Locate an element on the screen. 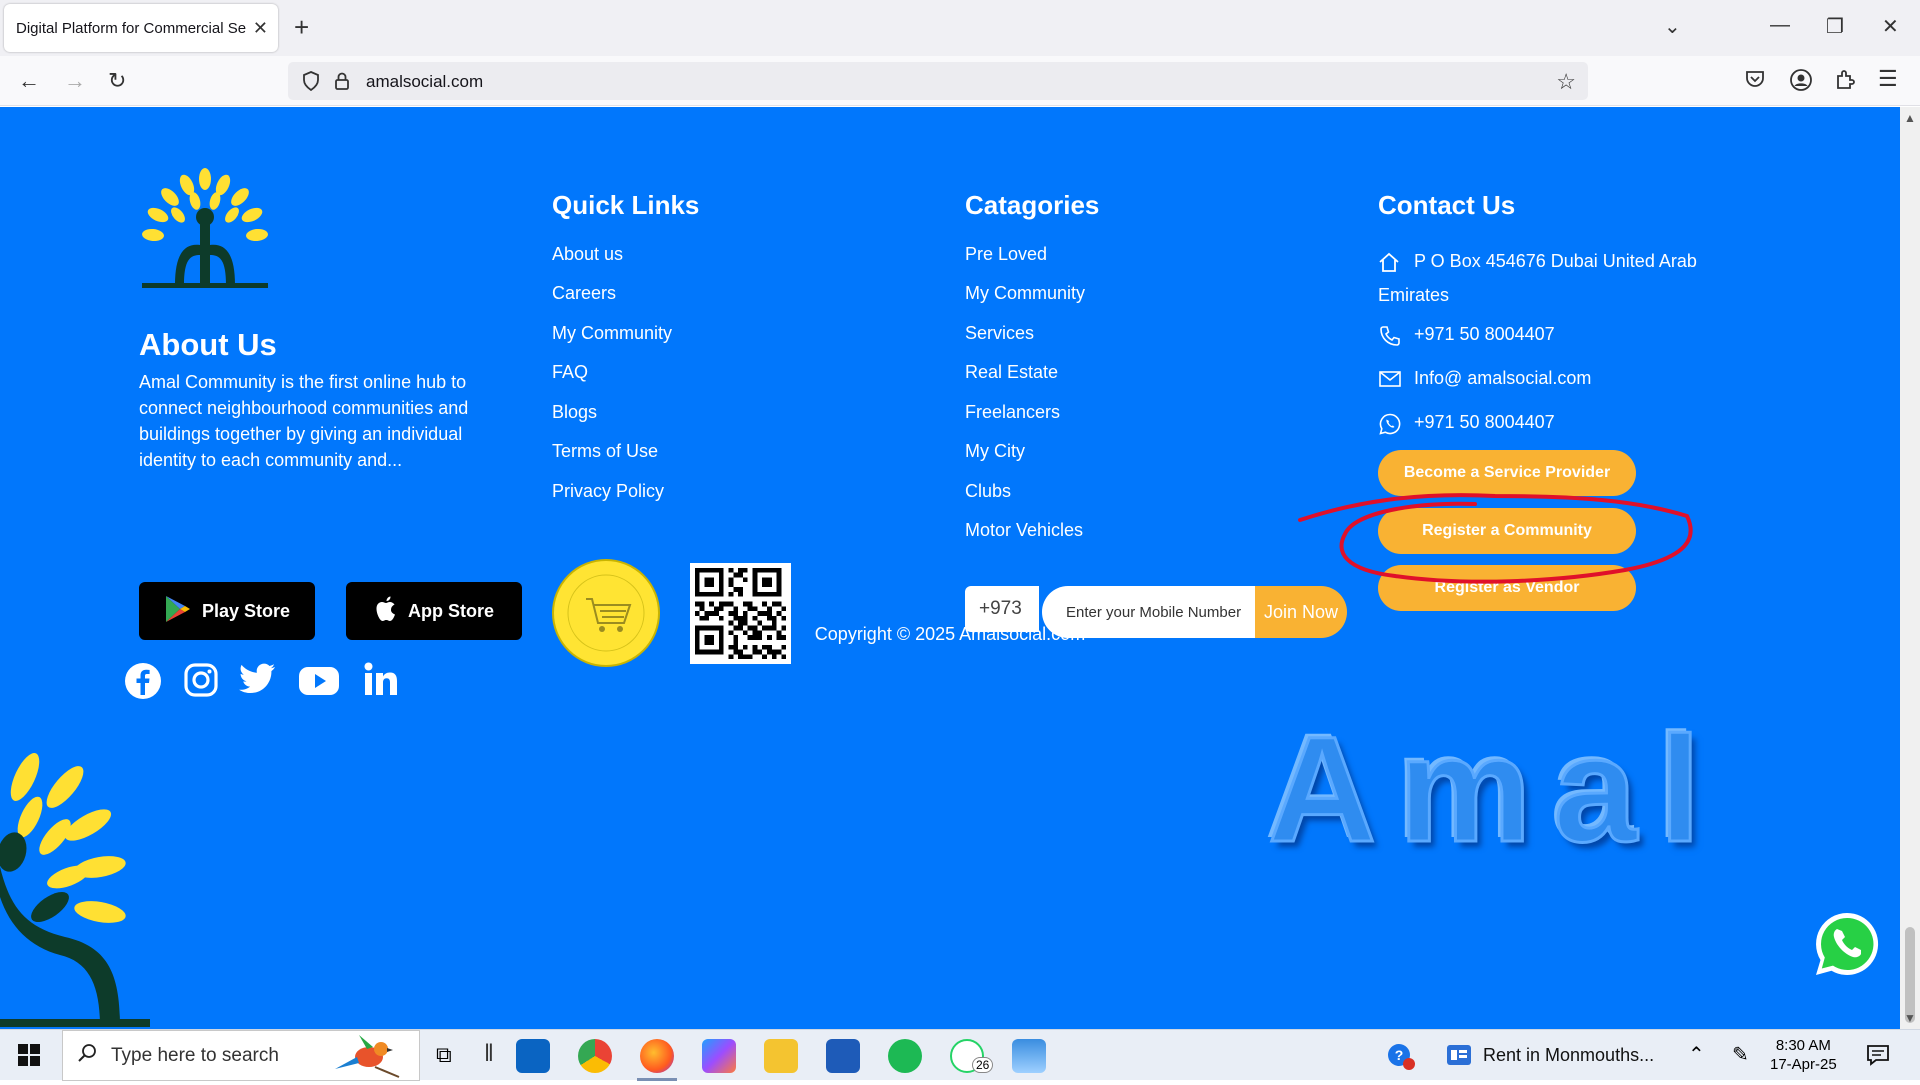  whatsapp-text: +971 50 8004407 is located at coordinates (1484, 422).